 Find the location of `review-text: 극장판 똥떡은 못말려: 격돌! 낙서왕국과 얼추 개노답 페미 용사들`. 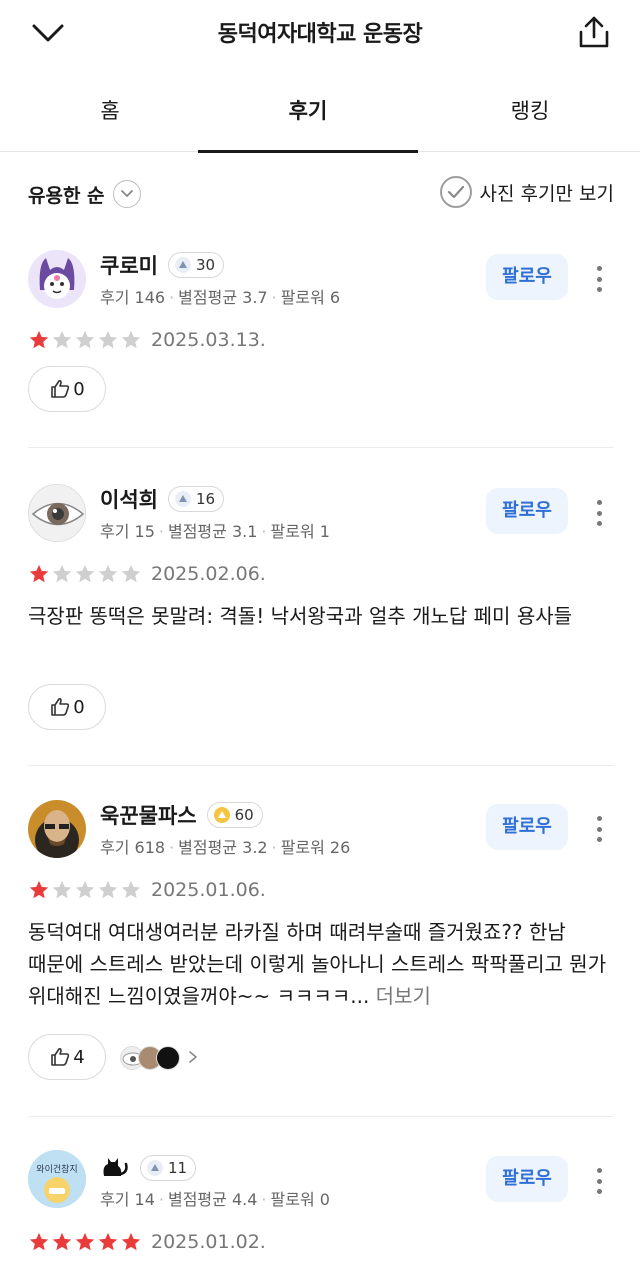

review-text: 극장판 똥떡은 못말려: 격돌! 낙서왕국과 얼추 개노답 페미 용사들 is located at coordinates (300, 616).